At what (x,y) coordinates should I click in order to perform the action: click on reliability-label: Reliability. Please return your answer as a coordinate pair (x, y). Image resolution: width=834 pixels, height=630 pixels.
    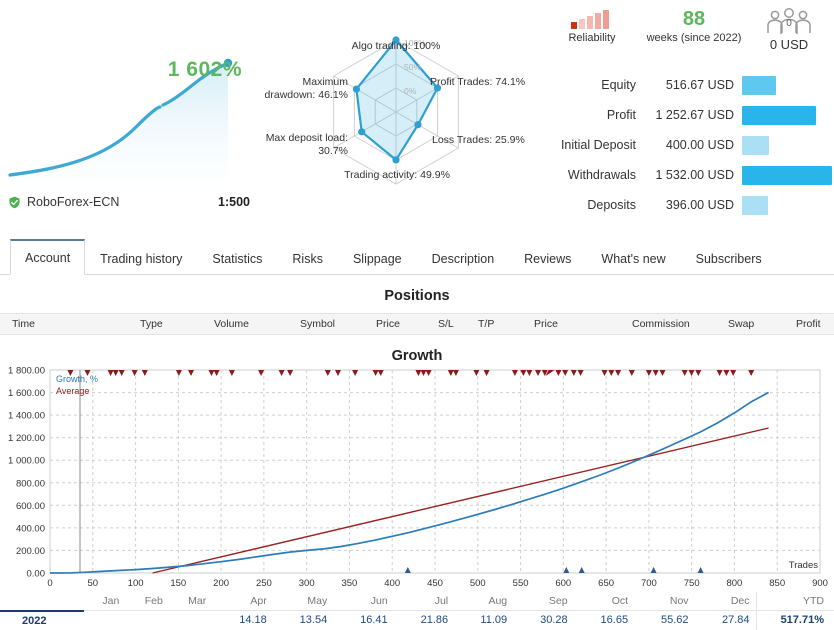
    Looking at the image, I should click on (592, 38).